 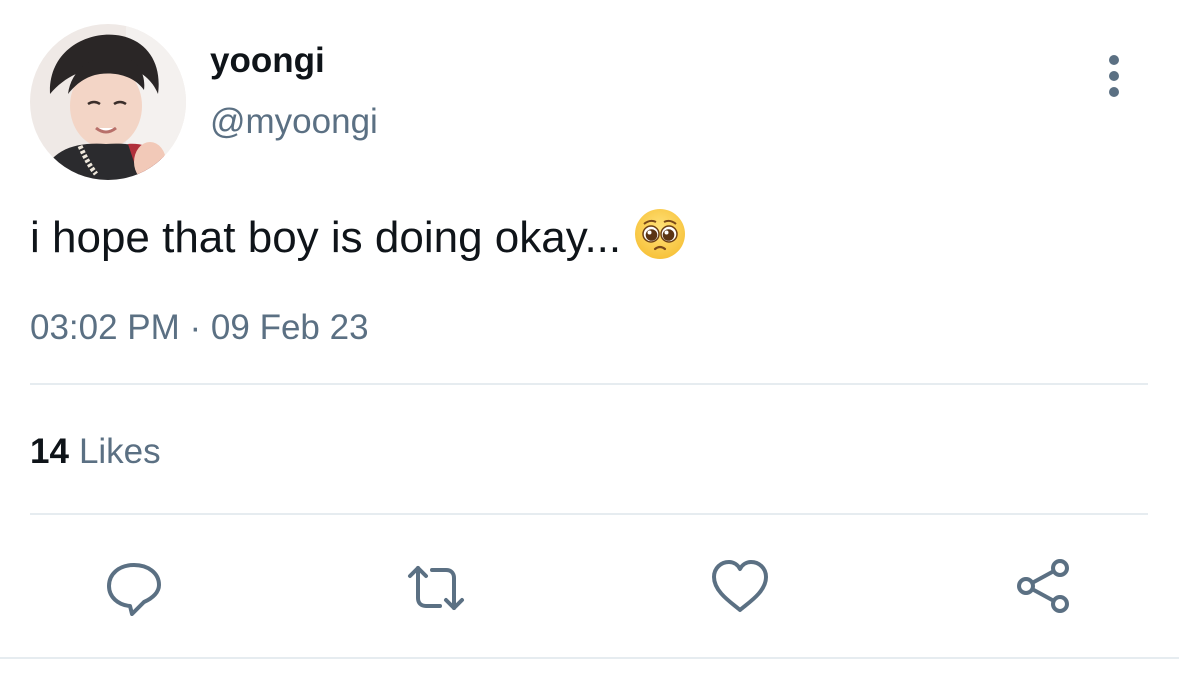 I want to click on avatar, so click(x=108, y=102).